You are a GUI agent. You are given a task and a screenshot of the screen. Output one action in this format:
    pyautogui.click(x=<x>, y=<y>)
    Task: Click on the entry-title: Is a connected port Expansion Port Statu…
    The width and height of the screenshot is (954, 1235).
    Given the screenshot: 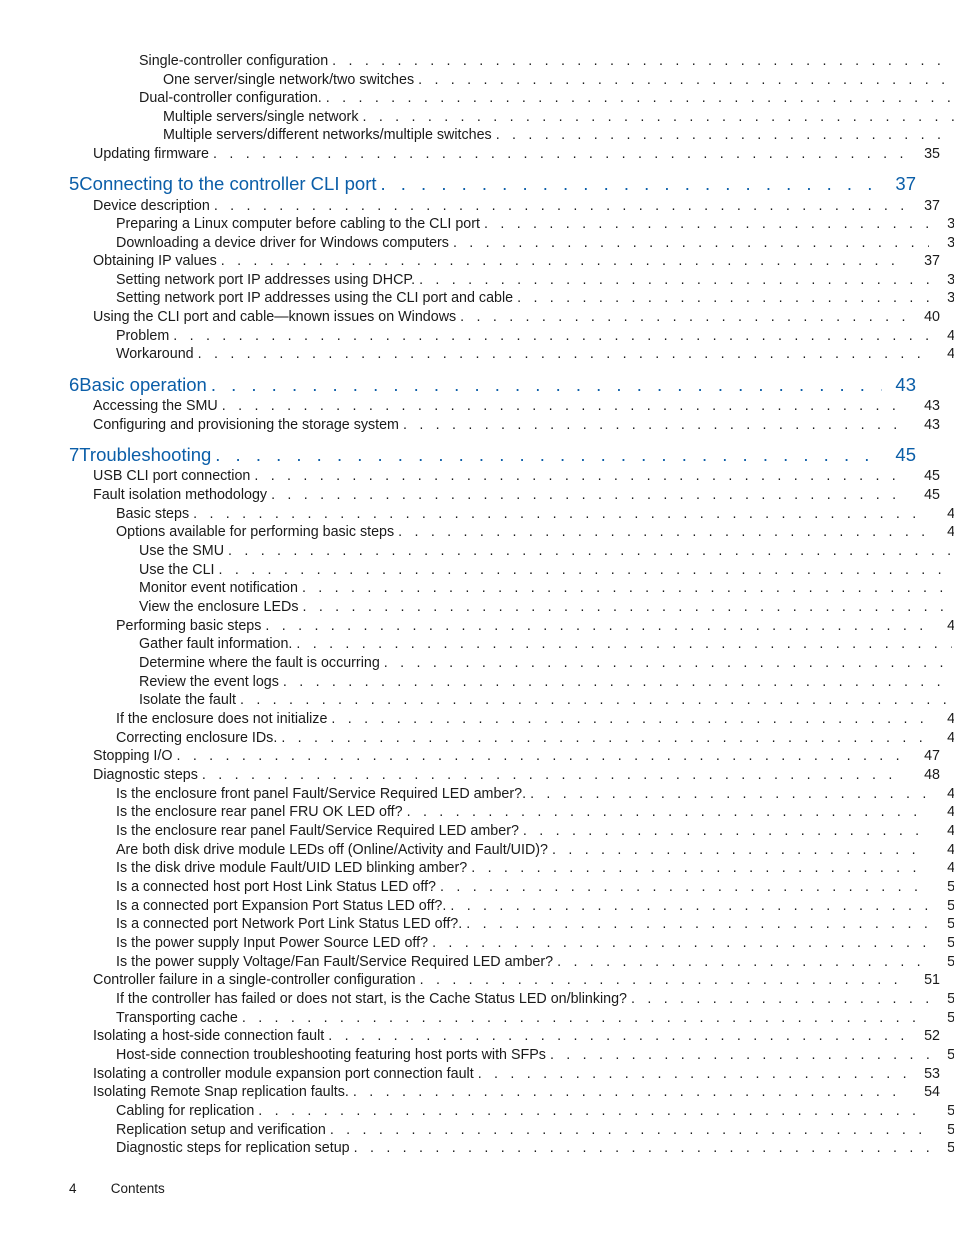 What is the action you would take?
    pyautogui.click(x=283, y=906)
    